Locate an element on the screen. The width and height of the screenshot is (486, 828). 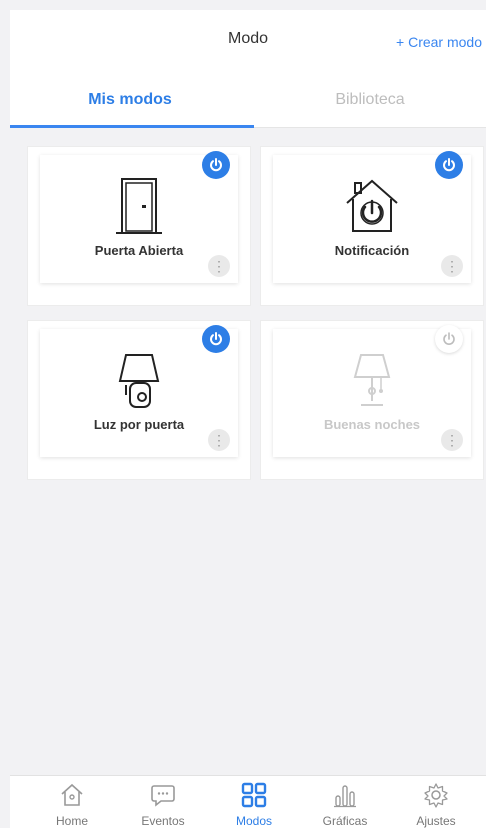
nav-home: Home is located at coordinates (72, 805).